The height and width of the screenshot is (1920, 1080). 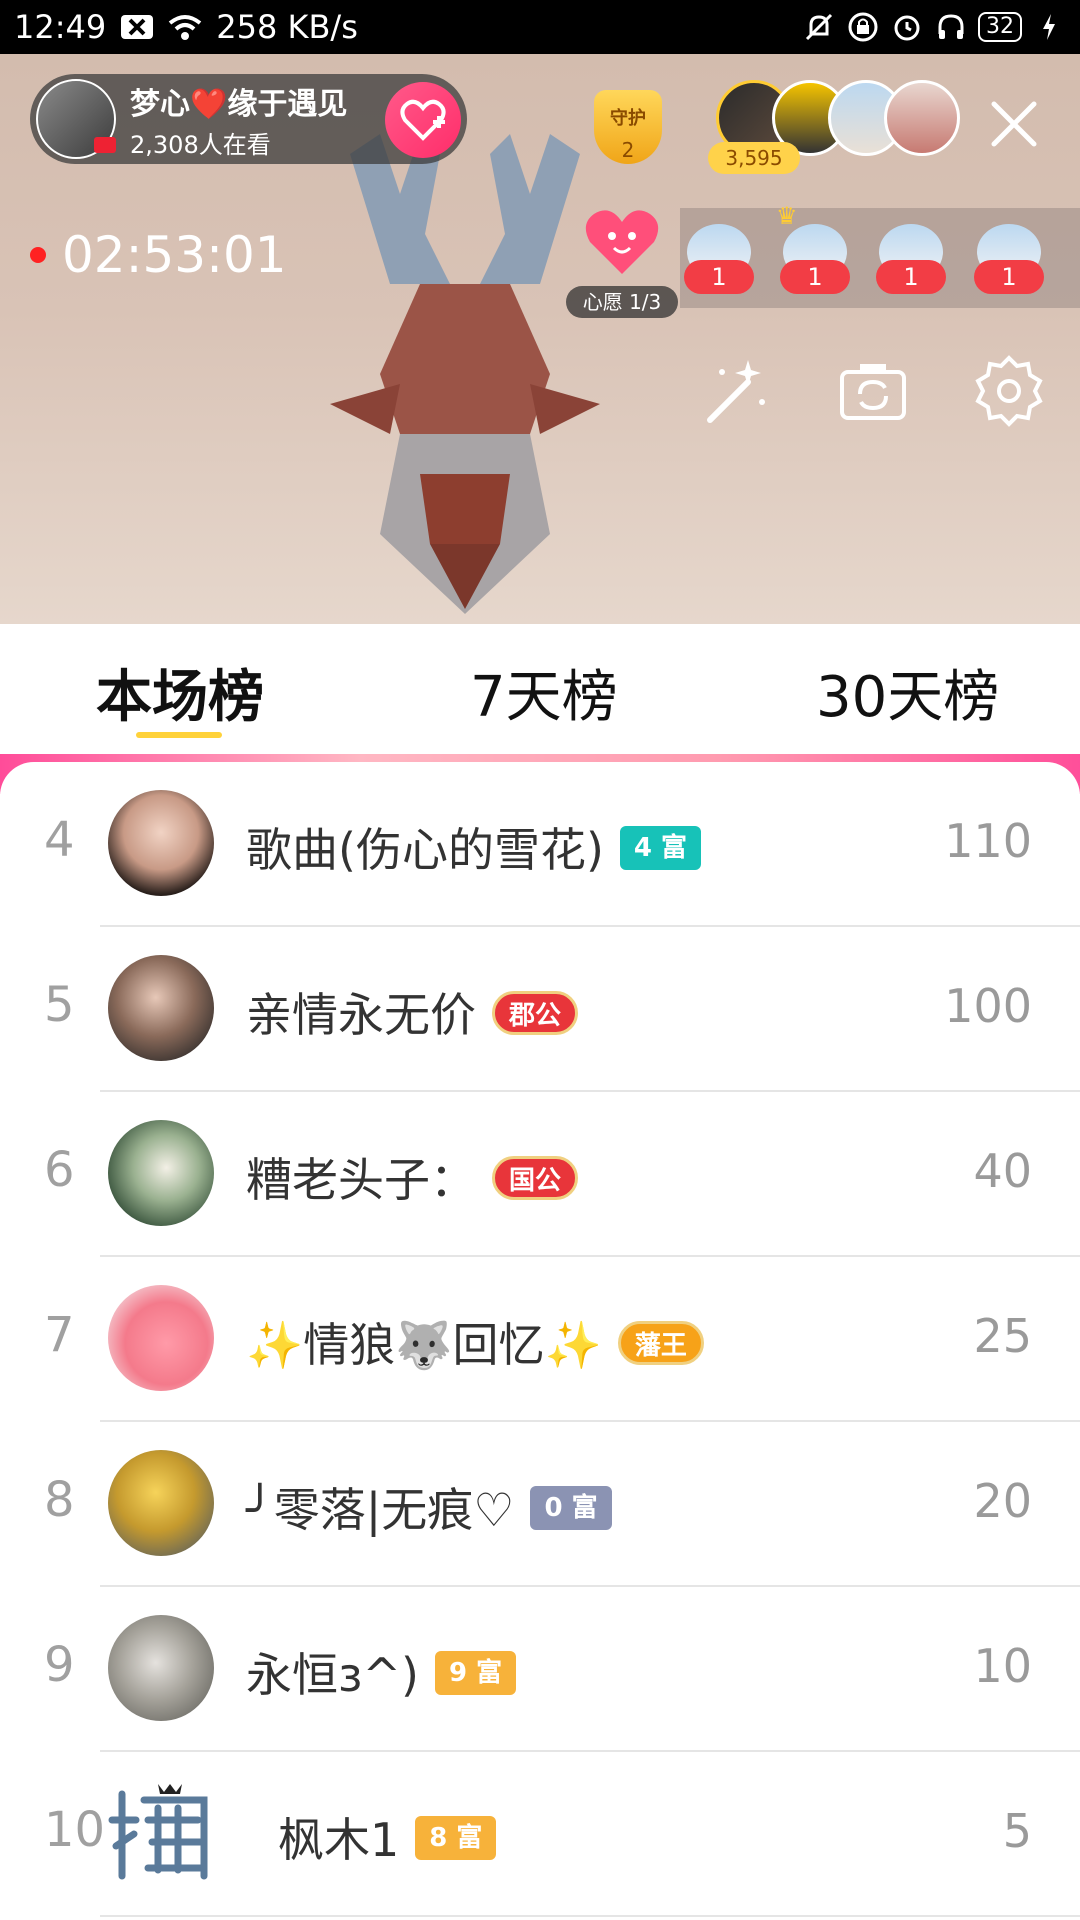 I want to click on guard-badge: 守护 2, so click(x=628, y=128).